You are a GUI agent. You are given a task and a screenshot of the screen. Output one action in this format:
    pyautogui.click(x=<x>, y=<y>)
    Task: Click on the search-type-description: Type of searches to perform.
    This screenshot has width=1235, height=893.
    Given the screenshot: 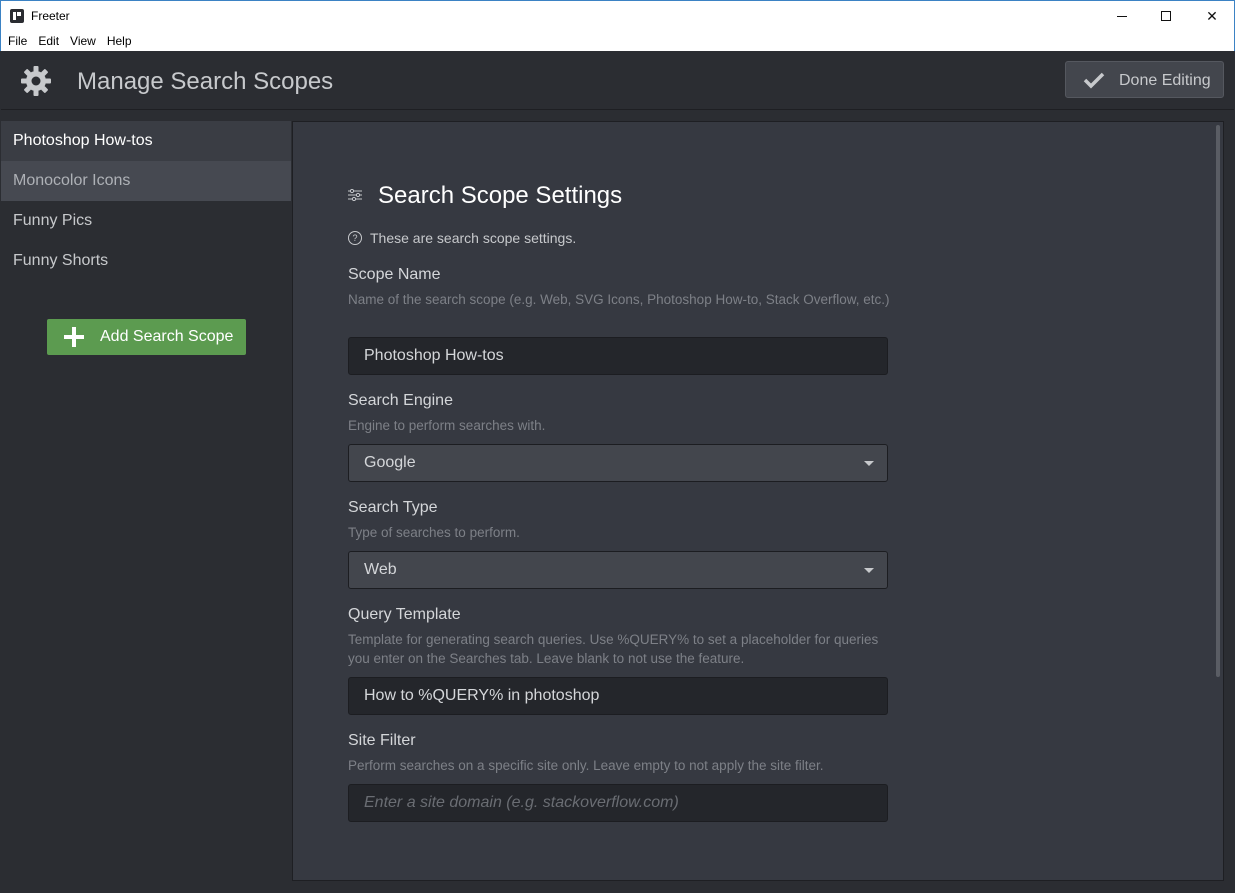 What is the action you would take?
    pyautogui.click(x=434, y=532)
    